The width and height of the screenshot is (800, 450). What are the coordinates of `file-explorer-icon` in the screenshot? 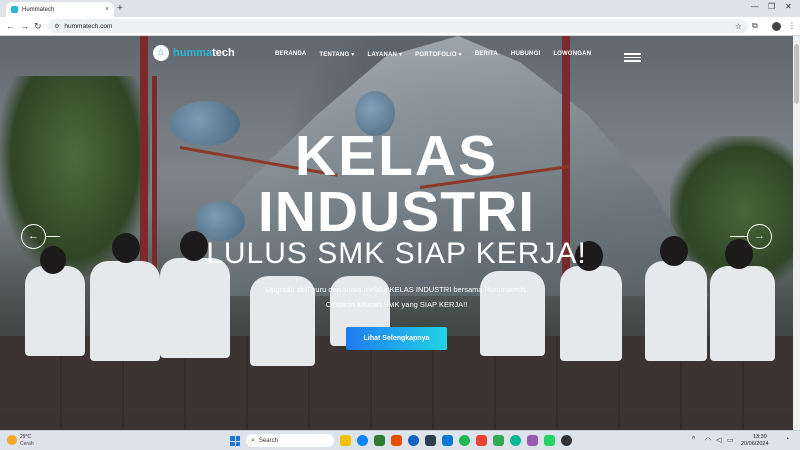 It's located at (345, 440).